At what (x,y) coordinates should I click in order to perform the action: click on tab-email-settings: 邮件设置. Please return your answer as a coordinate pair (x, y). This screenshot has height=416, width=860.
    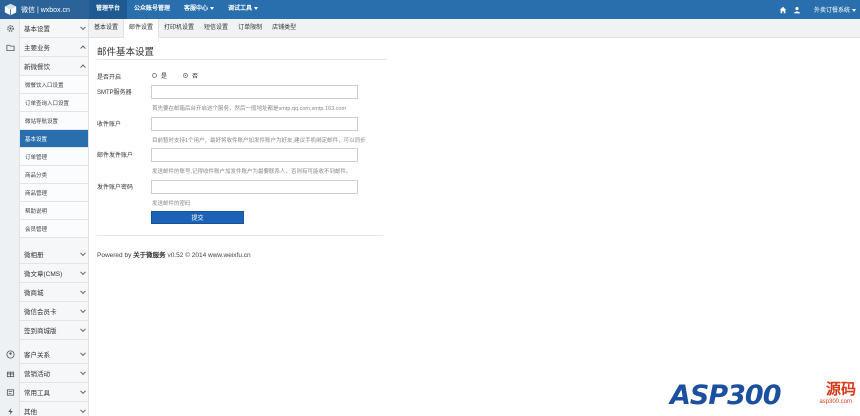
    Looking at the image, I should click on (141, 28).